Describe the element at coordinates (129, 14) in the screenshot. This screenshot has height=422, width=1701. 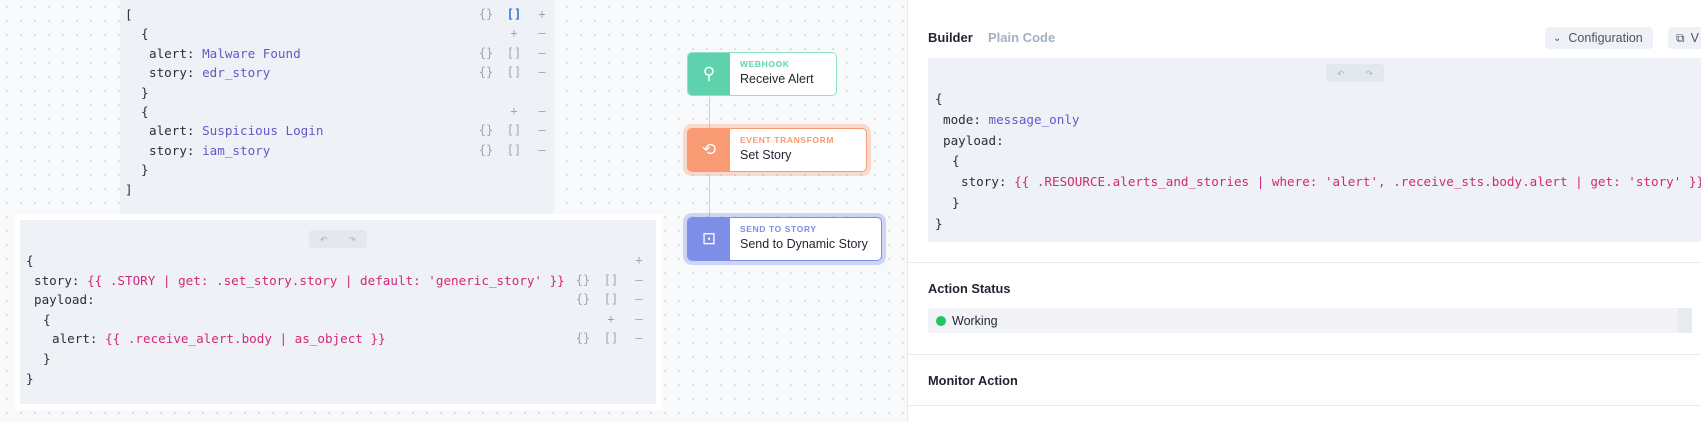
I see `code-key: [` at that location.